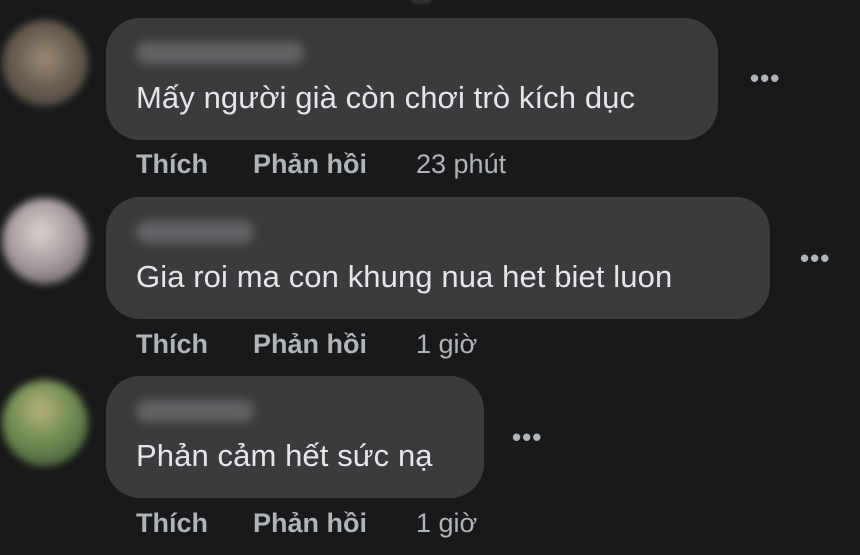  What do you see at coordinates (386, 97) in the screenshot?
I see `comment-text: Mấy người già còn chơi trò kích dục` at bounding box center [386, 97].